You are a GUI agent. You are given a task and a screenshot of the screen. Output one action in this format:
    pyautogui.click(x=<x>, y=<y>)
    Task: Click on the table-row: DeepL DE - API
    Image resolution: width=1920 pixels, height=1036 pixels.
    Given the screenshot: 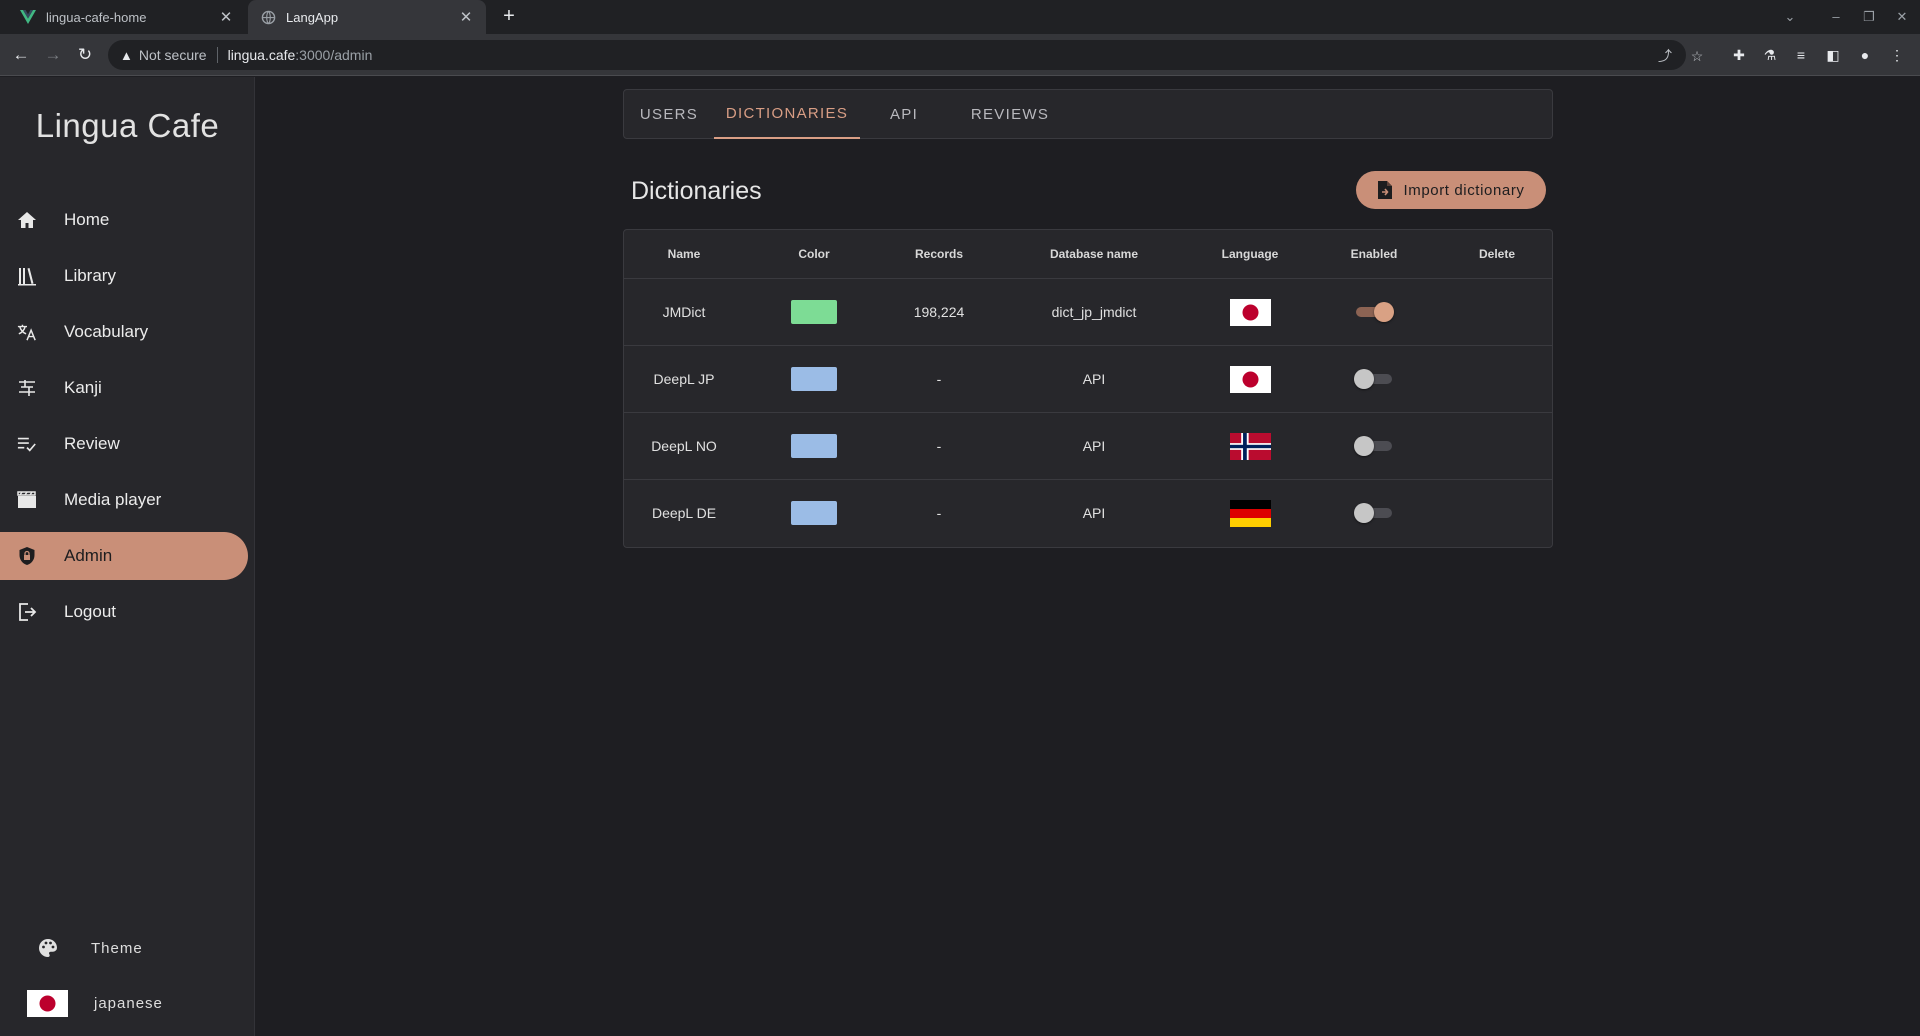 What is the action you would take?
    pyautogui.click(x=1088, y=512)
    